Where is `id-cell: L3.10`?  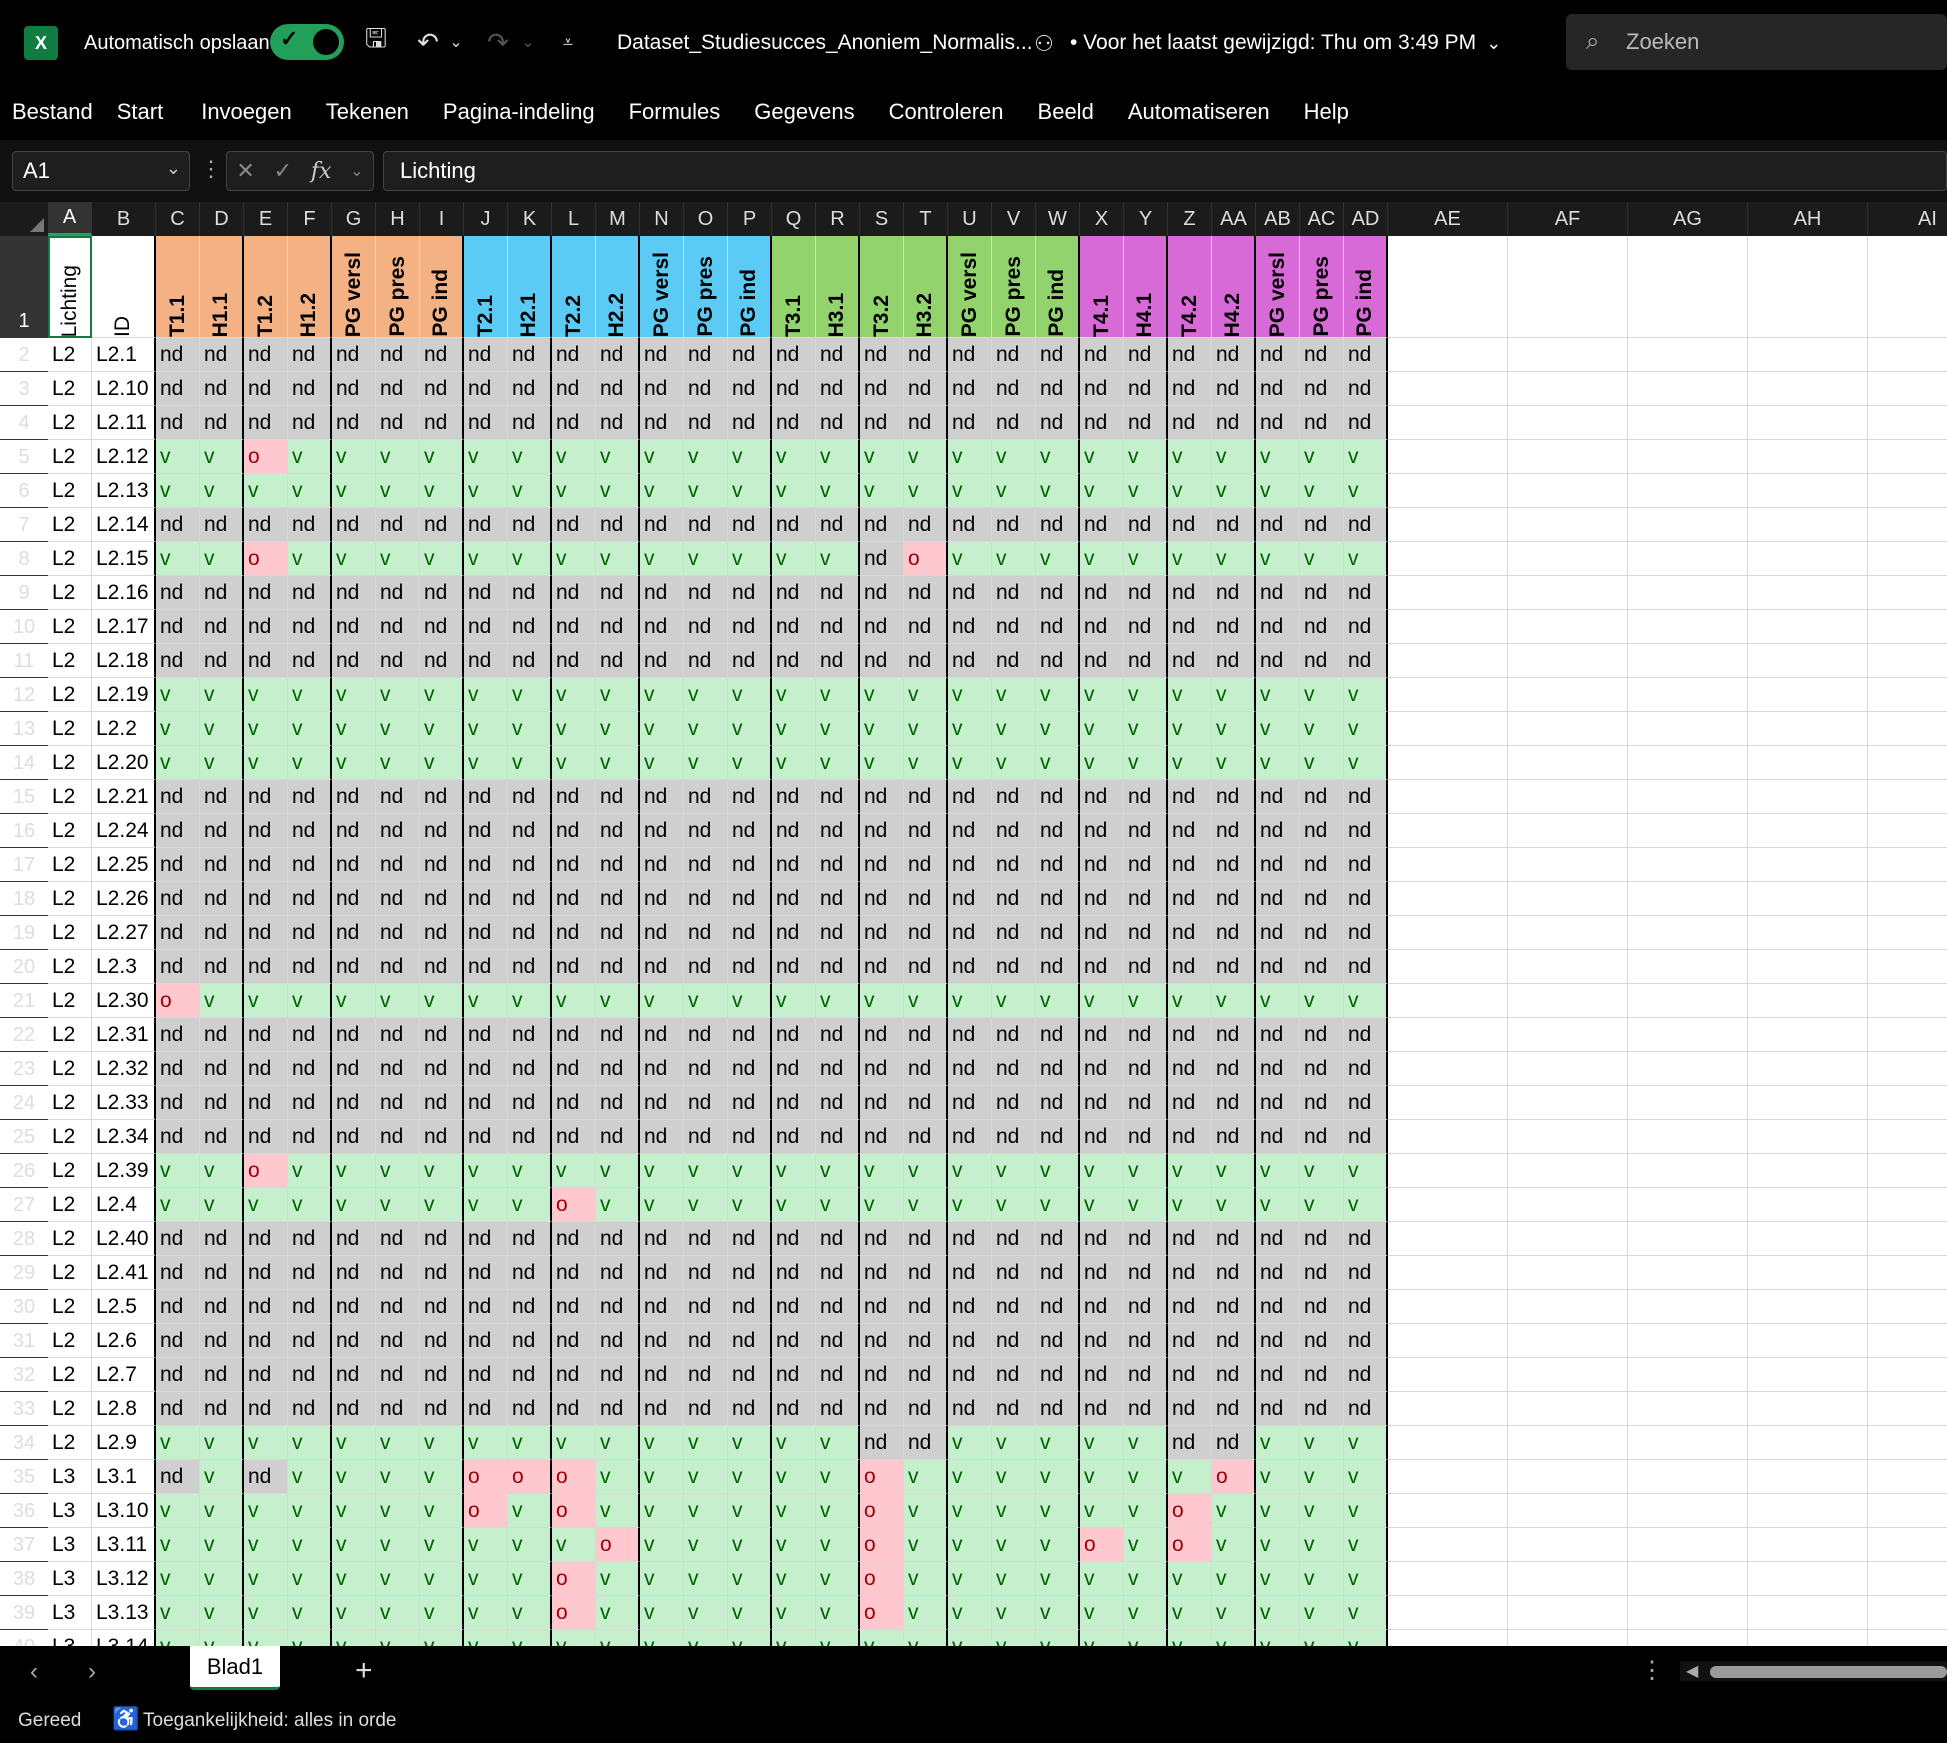 id-cell: L3.10 is located at coordinates (124, 1511).